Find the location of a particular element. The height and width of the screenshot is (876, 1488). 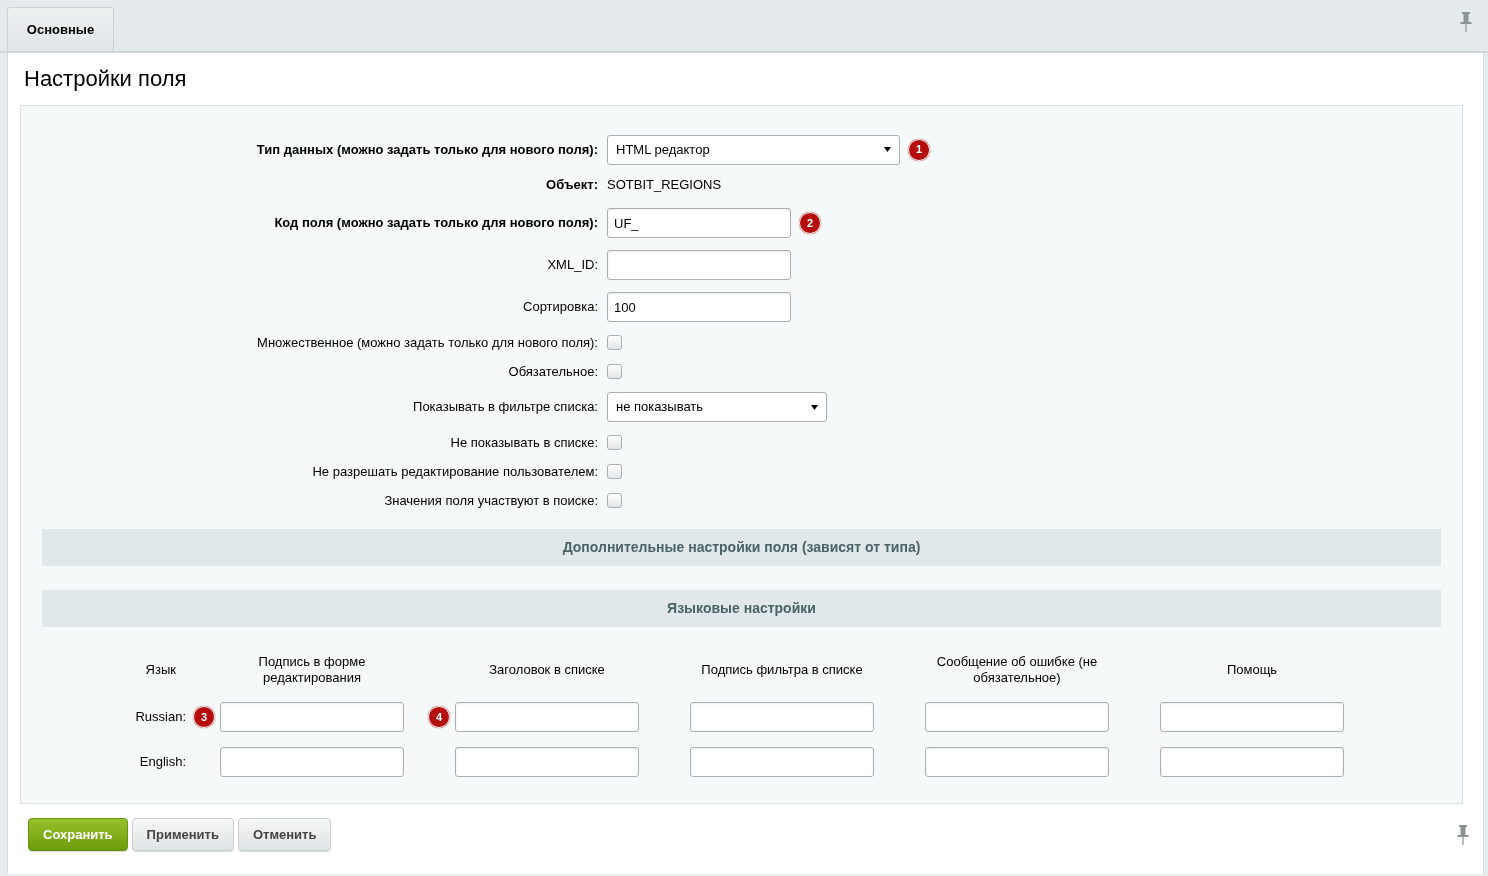

number-marker: 2 is located at coordinates (810, 223).